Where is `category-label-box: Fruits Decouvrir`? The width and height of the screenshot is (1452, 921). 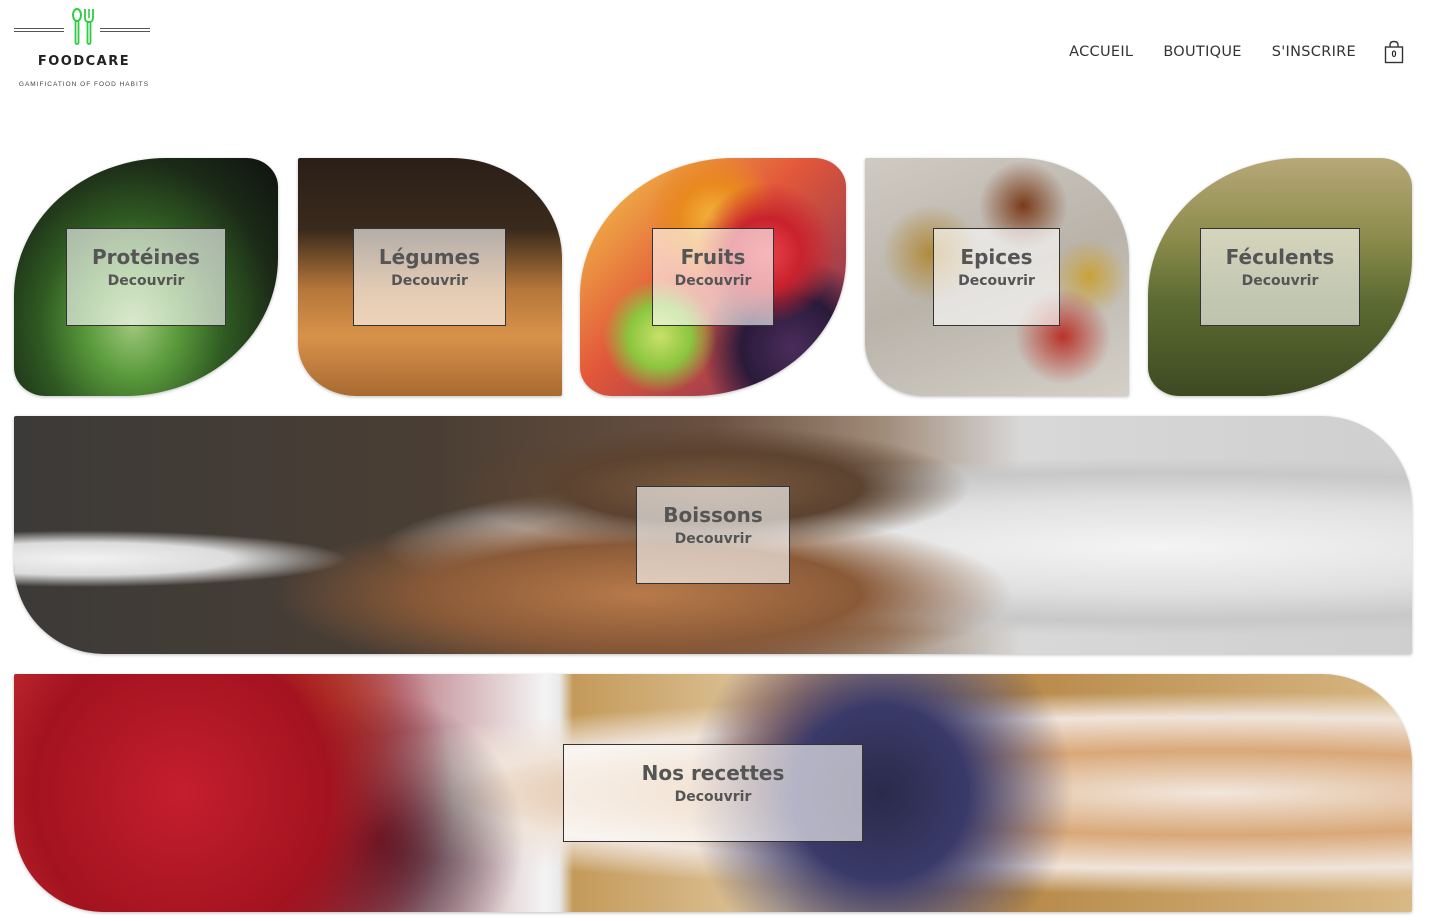
category-label-box: Fruits Decouvrir is located at coordinates (713, 277).